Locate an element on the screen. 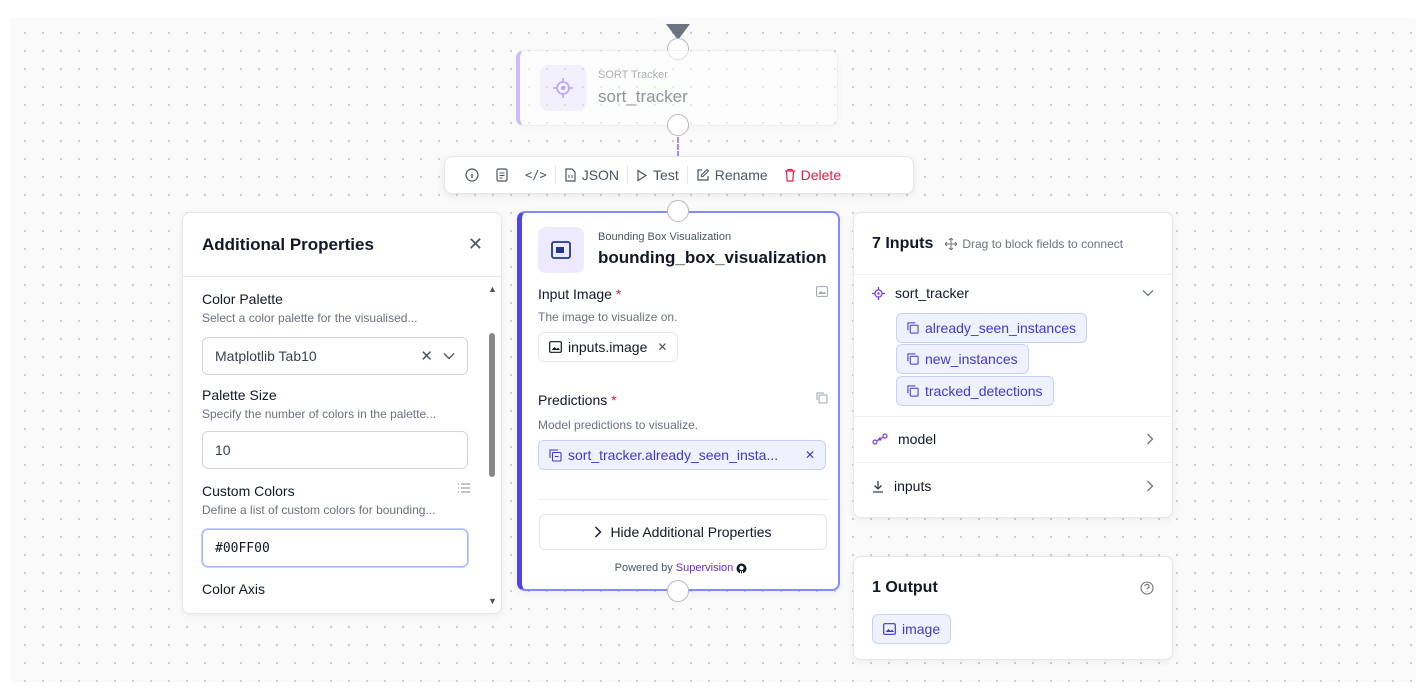  palette-size-label: Palette Size is located at coordinates (239, 395).